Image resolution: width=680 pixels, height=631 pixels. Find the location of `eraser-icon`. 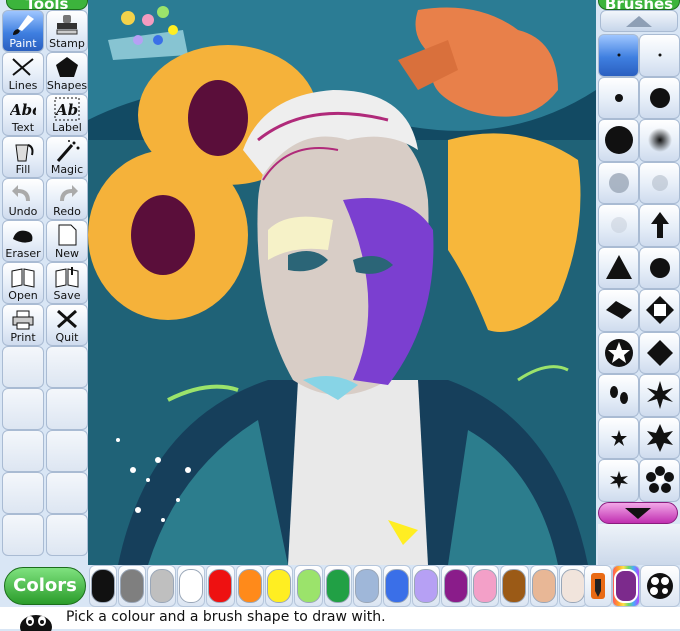

eraser-icon is located at coordinates (23, 236).